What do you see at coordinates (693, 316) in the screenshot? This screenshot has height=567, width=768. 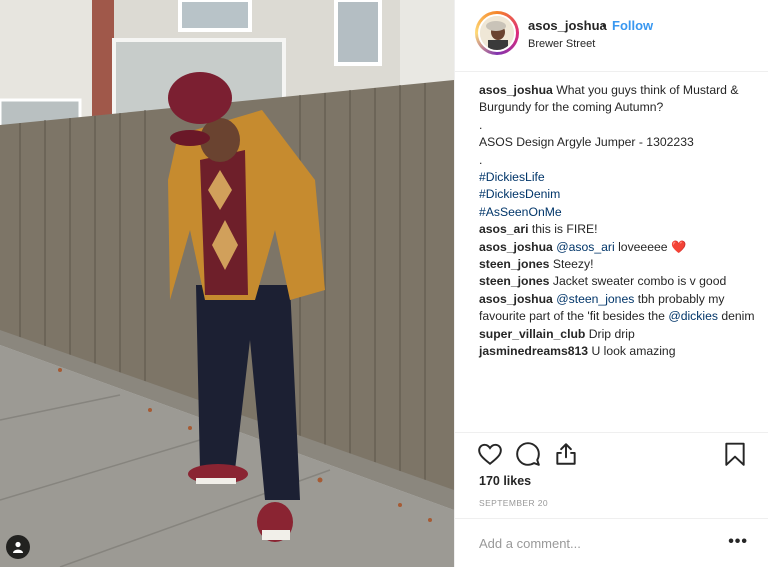 I see `mention-link: @dickies` at bounding box center [693, 316].